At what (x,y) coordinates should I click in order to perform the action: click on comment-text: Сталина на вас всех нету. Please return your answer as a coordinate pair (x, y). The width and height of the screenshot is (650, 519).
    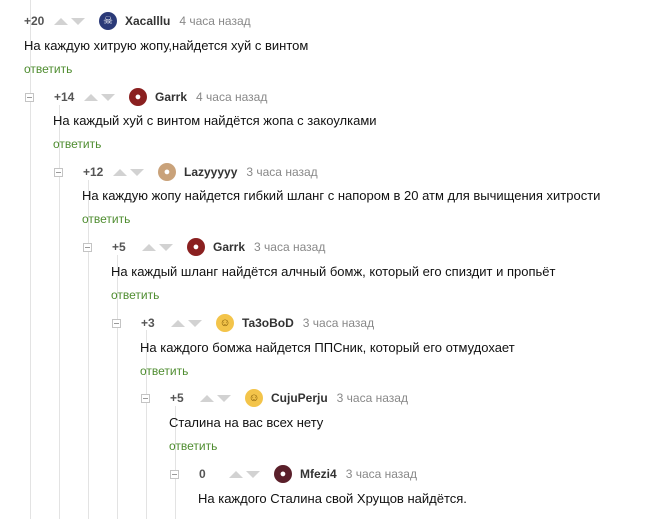
    Looking at the image, I should click on (246, 422).